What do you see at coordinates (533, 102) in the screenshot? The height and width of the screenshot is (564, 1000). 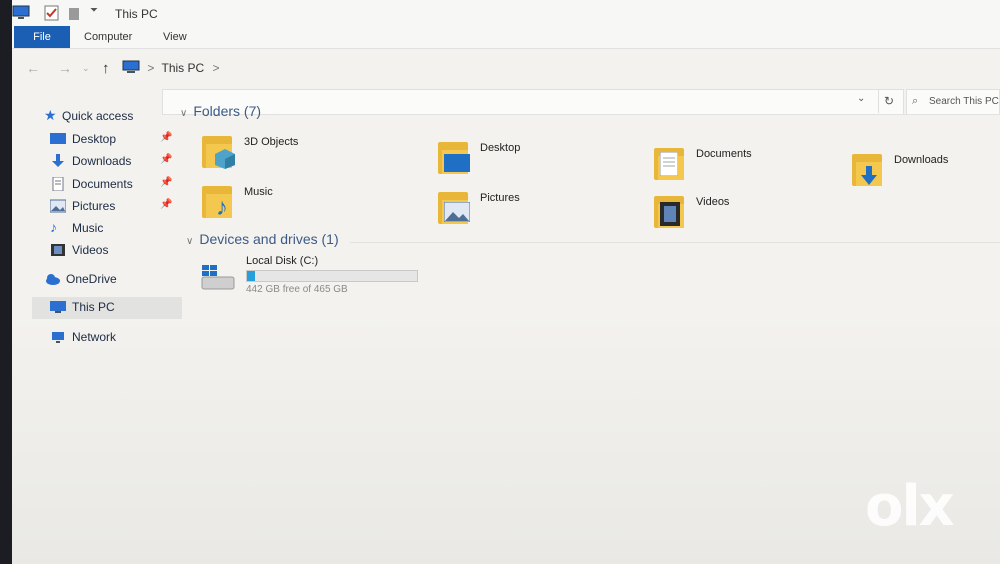 I see `address-bar` at bounding box center [533, 102].